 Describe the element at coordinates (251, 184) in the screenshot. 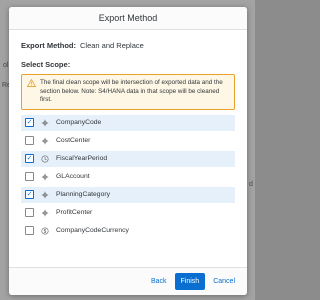

I see `background-text: d` at that location.